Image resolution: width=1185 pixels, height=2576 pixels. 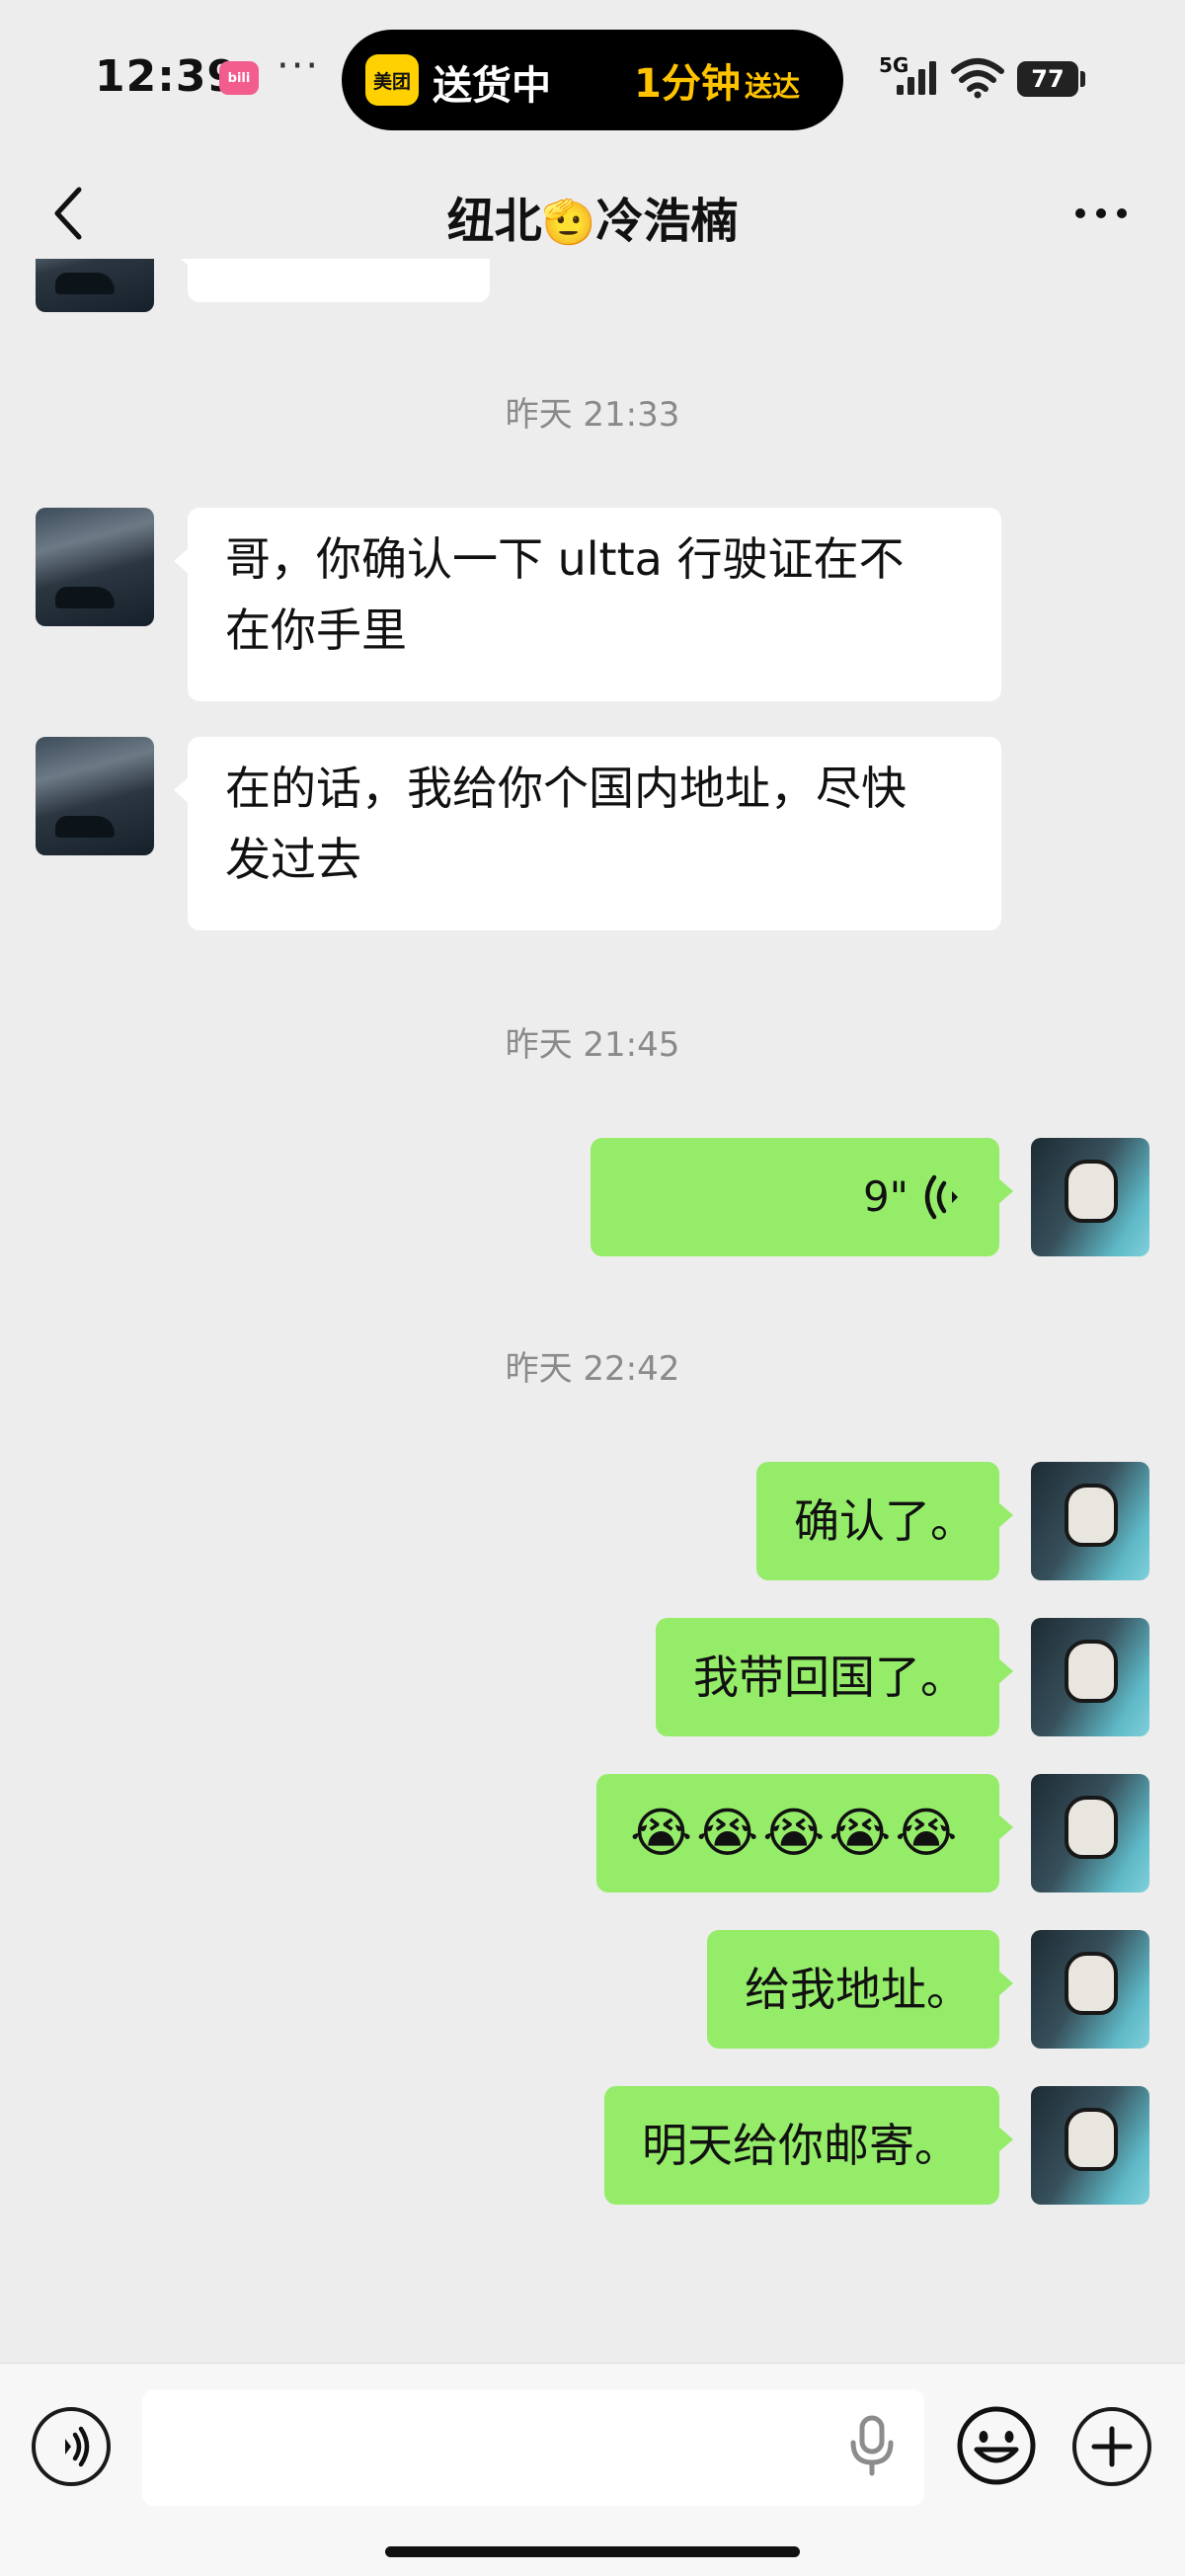 I want to click on battery-tip, so click(x=1083, y=79).